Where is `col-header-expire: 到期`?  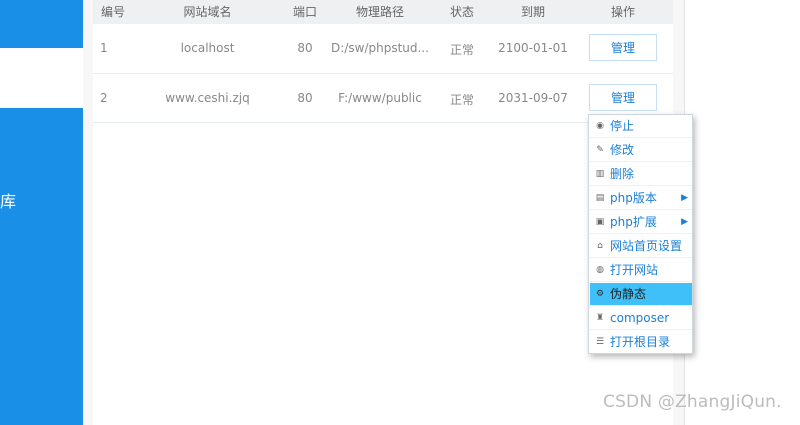
col-header-expire: 到期 is located at coordinates (532, 12).